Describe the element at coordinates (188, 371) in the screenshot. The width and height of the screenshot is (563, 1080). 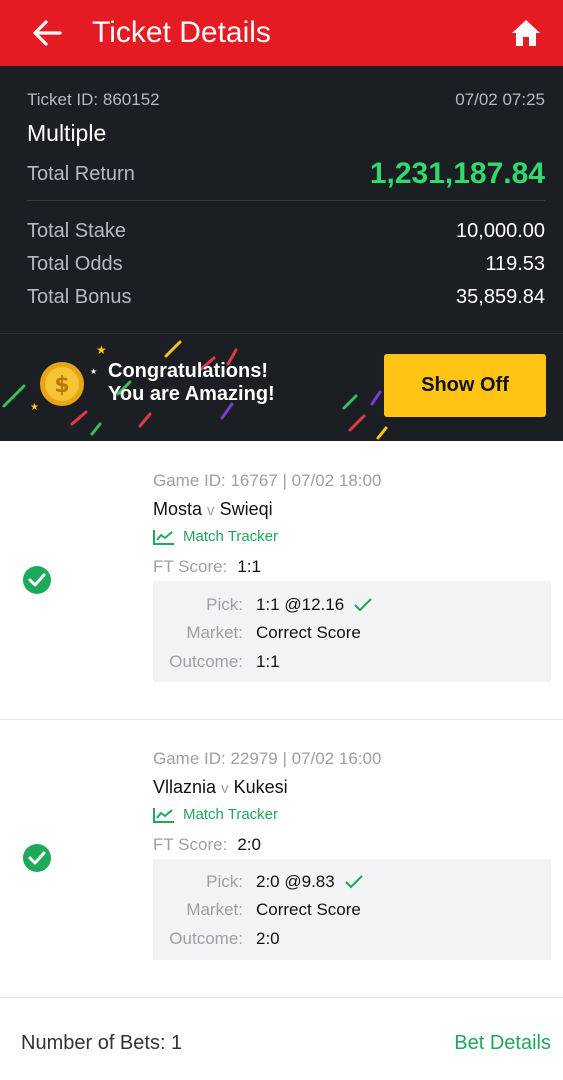
I see `congrats-line-1: Congratulations!` at that location.